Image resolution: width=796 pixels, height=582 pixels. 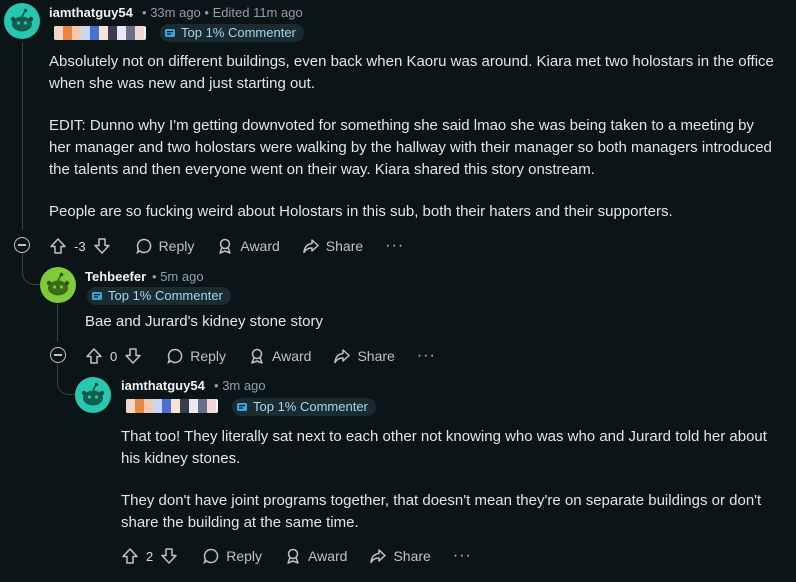 I want to click on comment-paragraph: Bae and Jurard's kidney stone story, so click(x=204, y=321).